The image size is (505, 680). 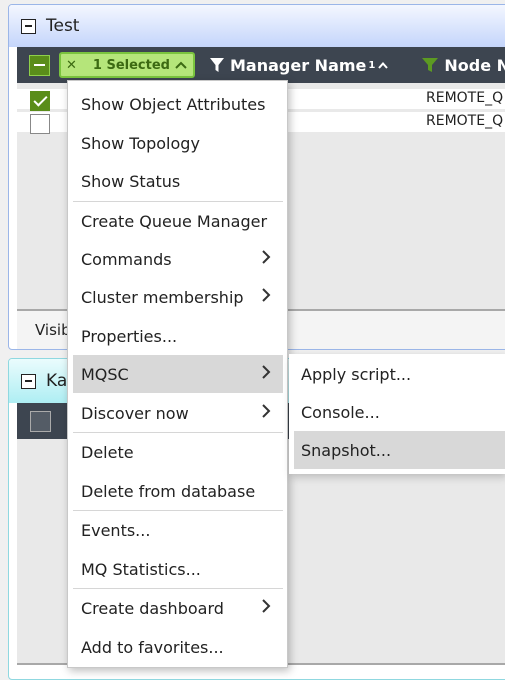 What do you see at coordinates (140, 143) in the screenshot?
I see `menu-item-label: Show Topology` at bounding box center [140, 143].